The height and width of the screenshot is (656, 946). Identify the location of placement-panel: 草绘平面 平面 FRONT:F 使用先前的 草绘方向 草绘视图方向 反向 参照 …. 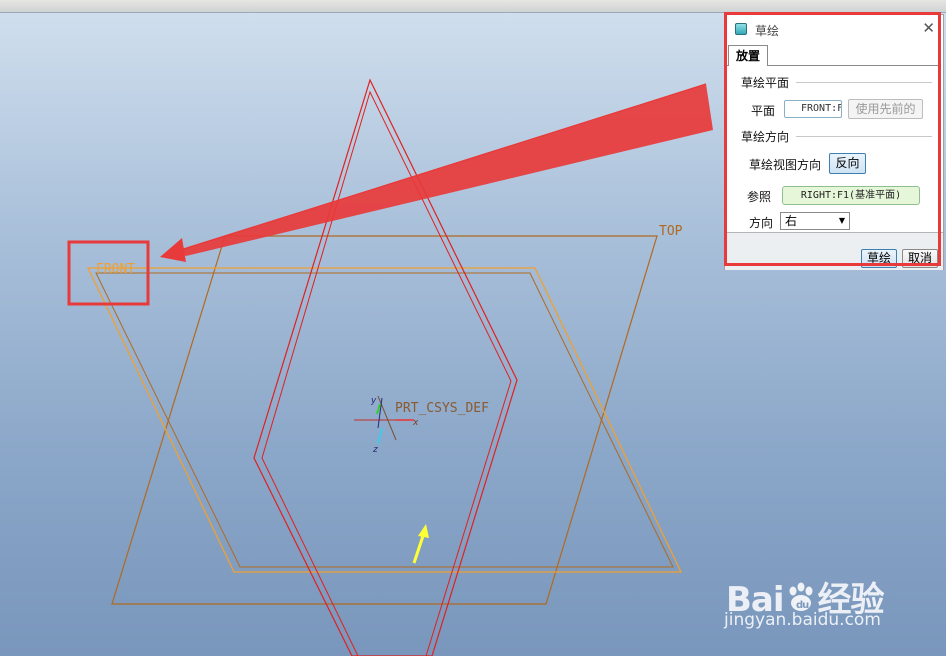
(833, 148).